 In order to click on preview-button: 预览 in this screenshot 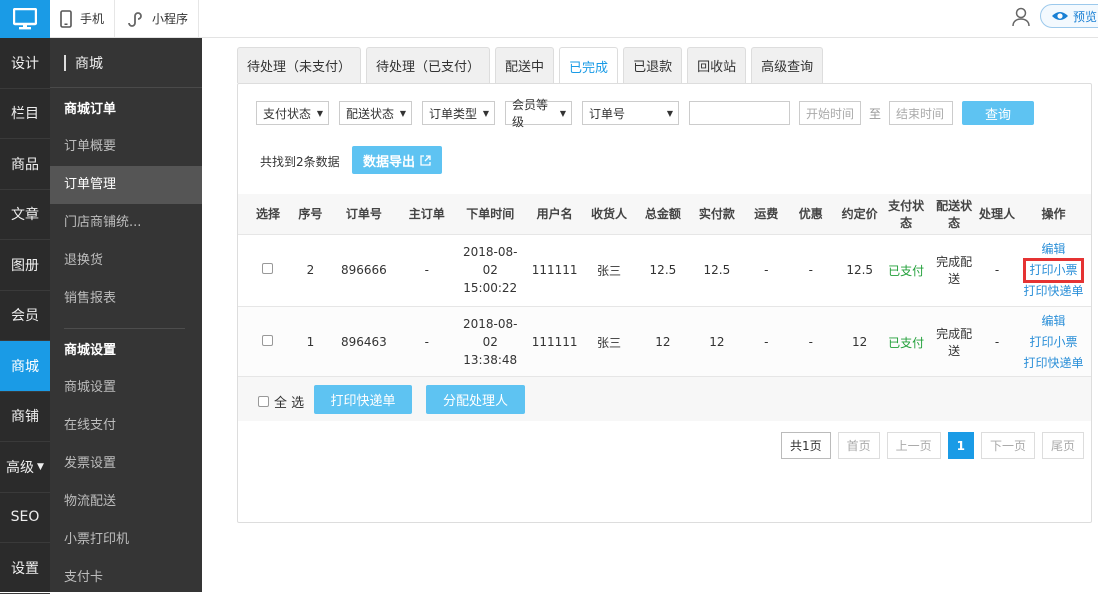, I will do `click(1069, 16)`.